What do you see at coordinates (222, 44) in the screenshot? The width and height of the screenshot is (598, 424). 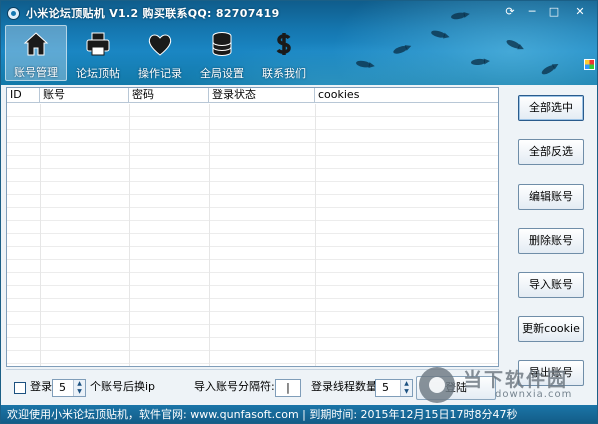 I see `database-icon` at bounding box center [222, 44].